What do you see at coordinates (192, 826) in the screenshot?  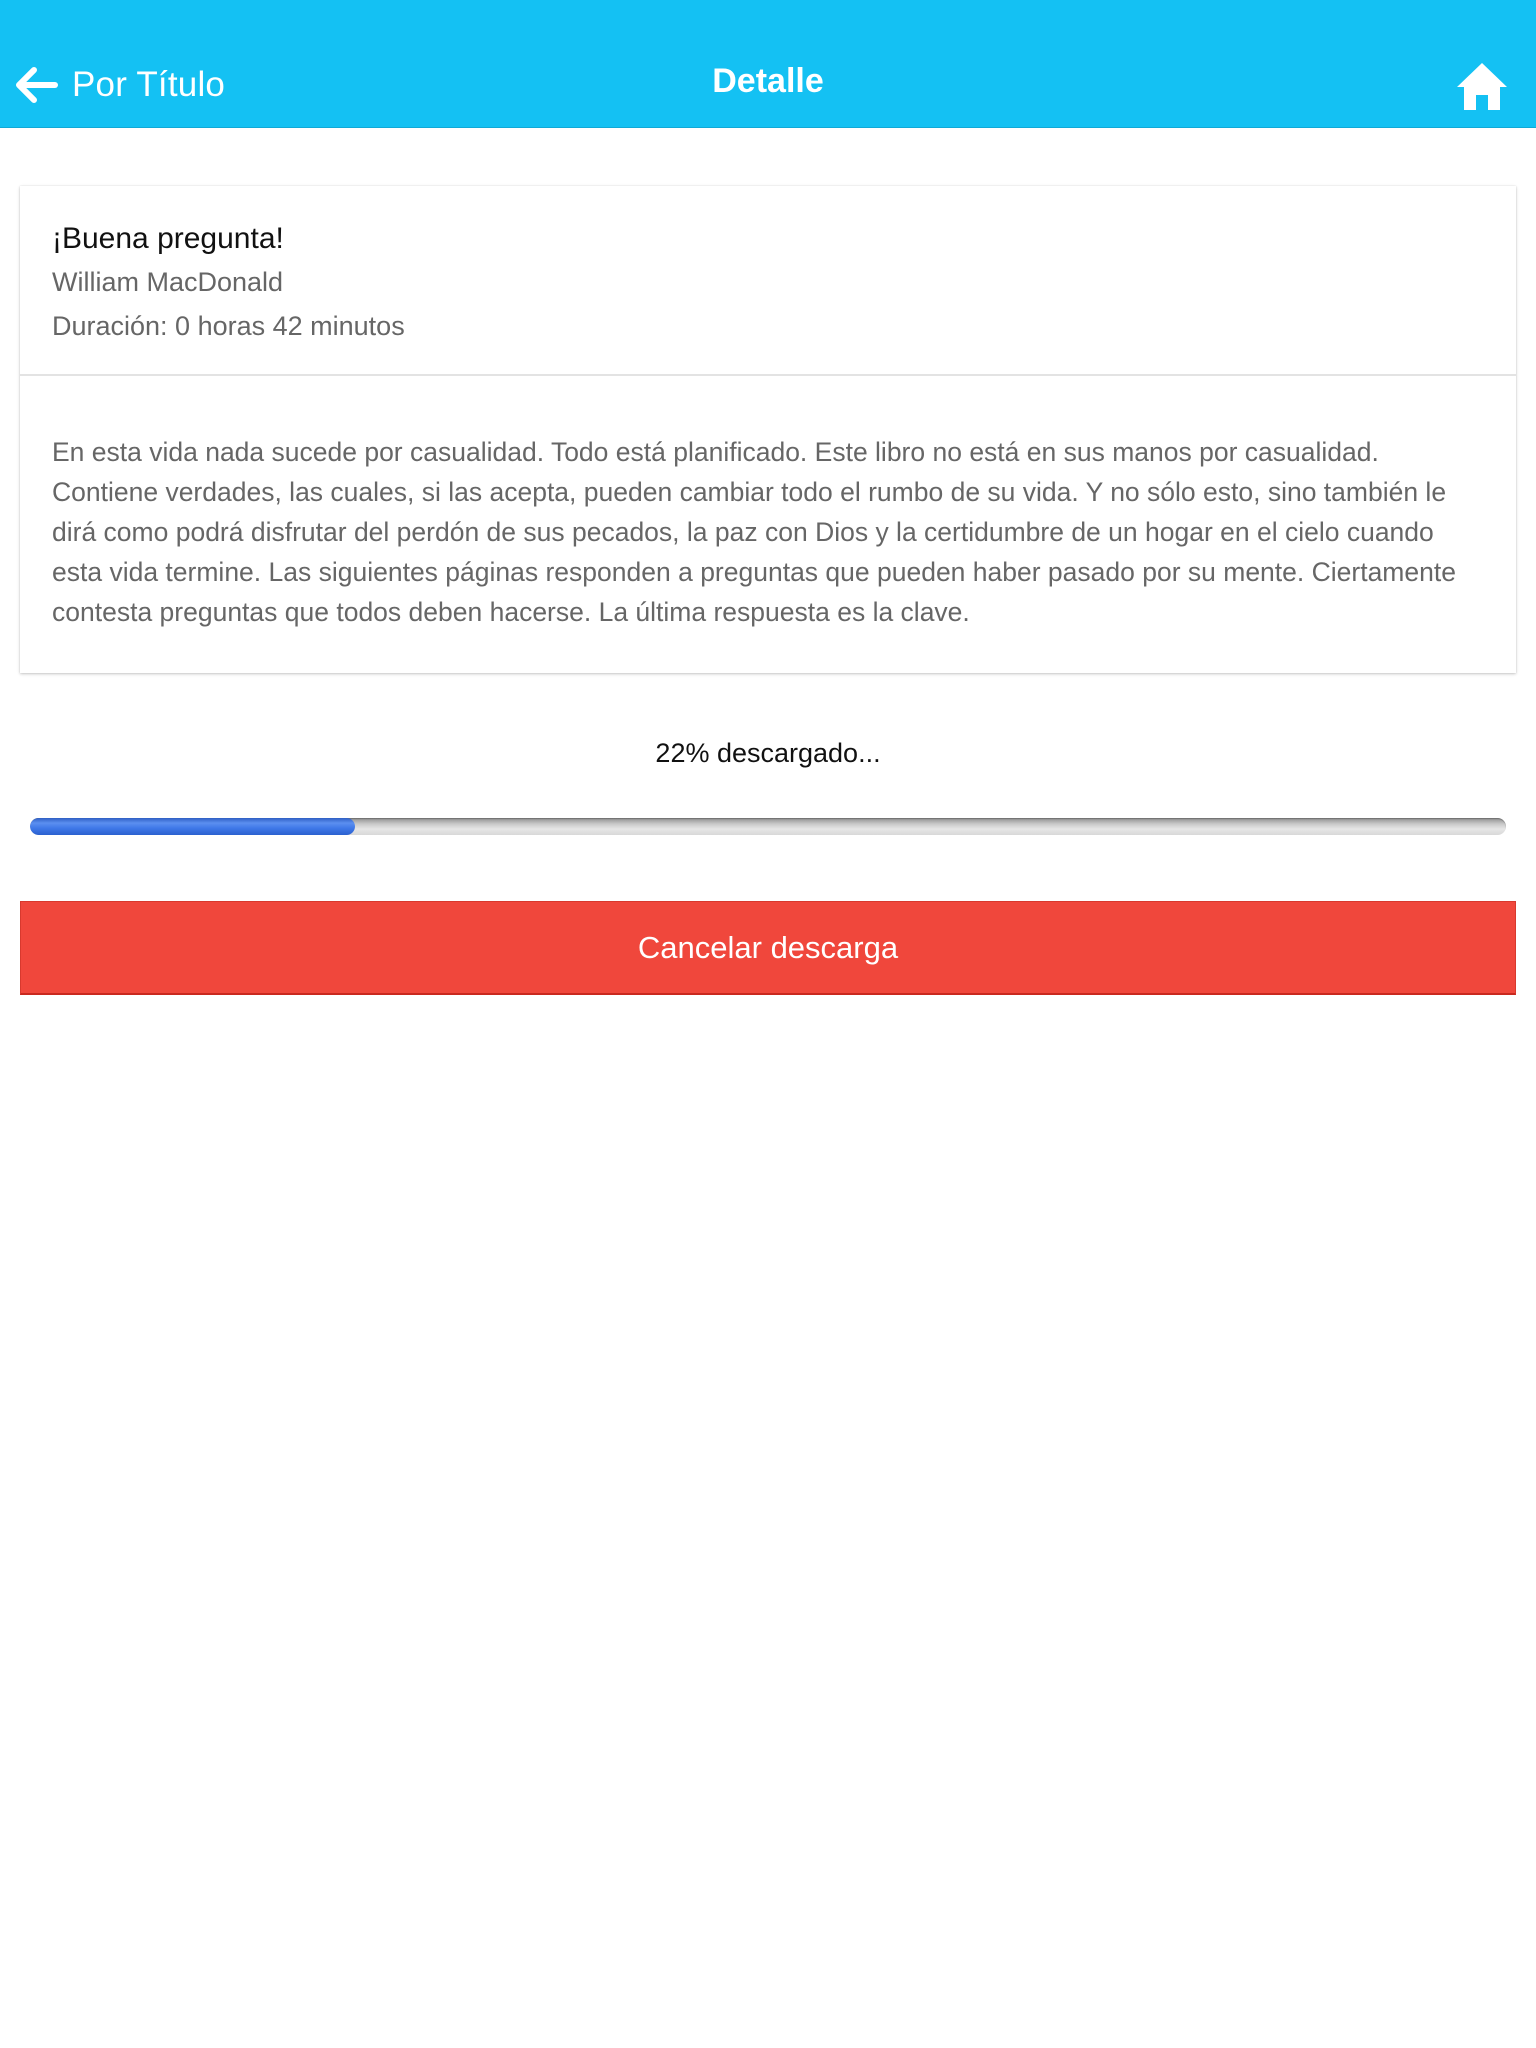 I see `download-progress-fill` at bounding box center [192, 826].